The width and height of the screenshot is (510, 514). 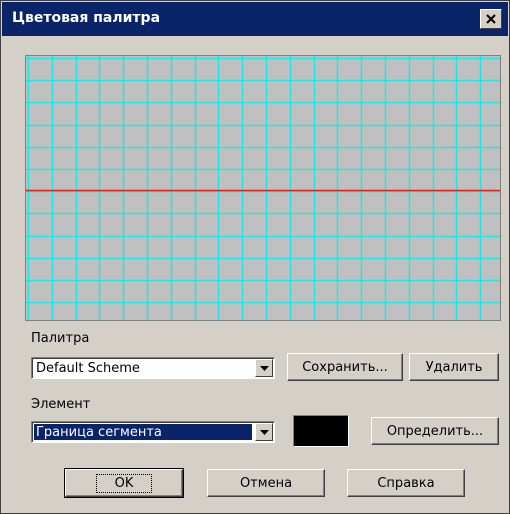 I want to click on cancel-button: Отмена, so click(x=266, y=483).